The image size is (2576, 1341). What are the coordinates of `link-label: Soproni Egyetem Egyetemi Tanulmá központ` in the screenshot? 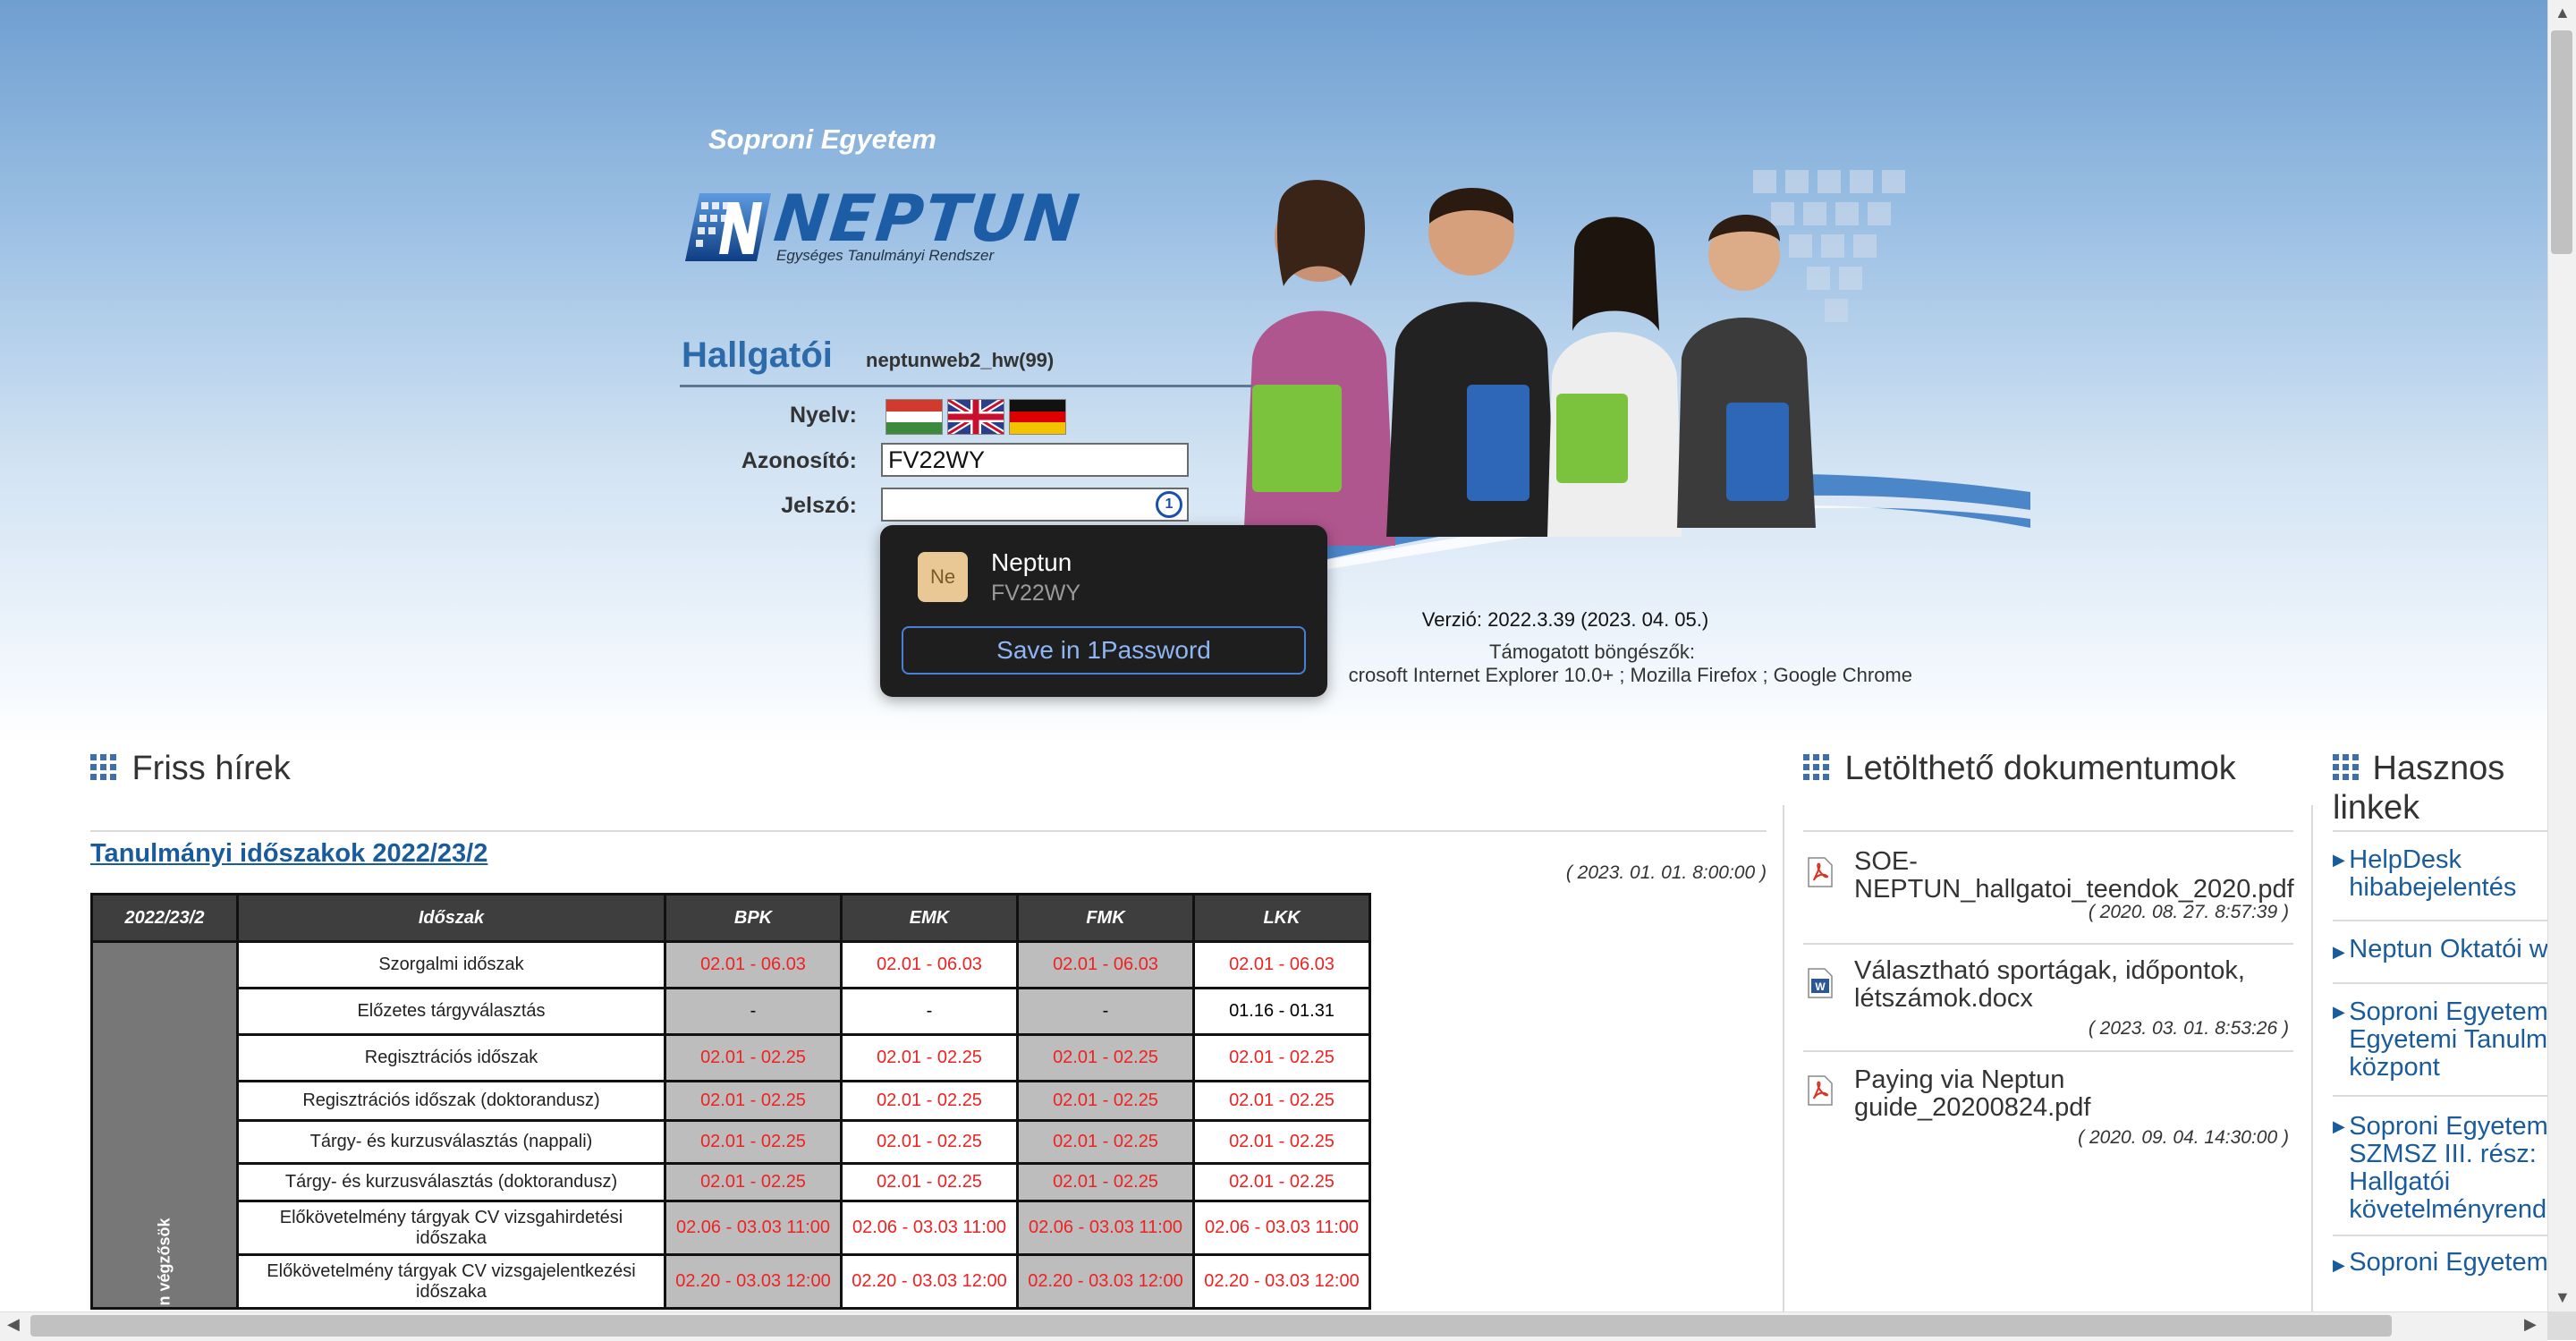 It's located at (2448, 1040).